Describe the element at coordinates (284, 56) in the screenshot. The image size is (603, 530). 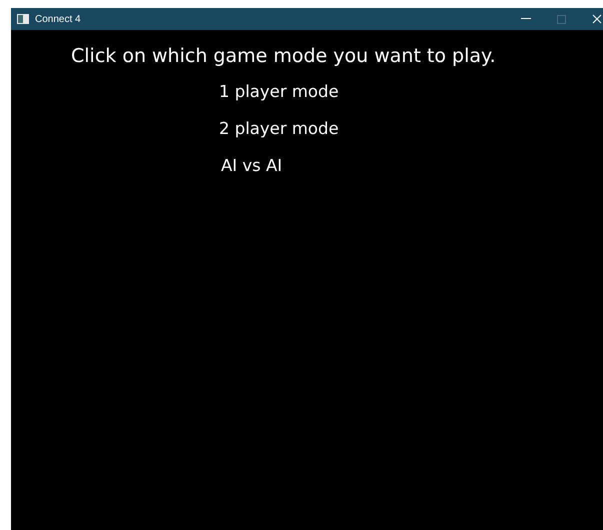
I see `instruction-text: Click on which game mode you want to play.` at that location.